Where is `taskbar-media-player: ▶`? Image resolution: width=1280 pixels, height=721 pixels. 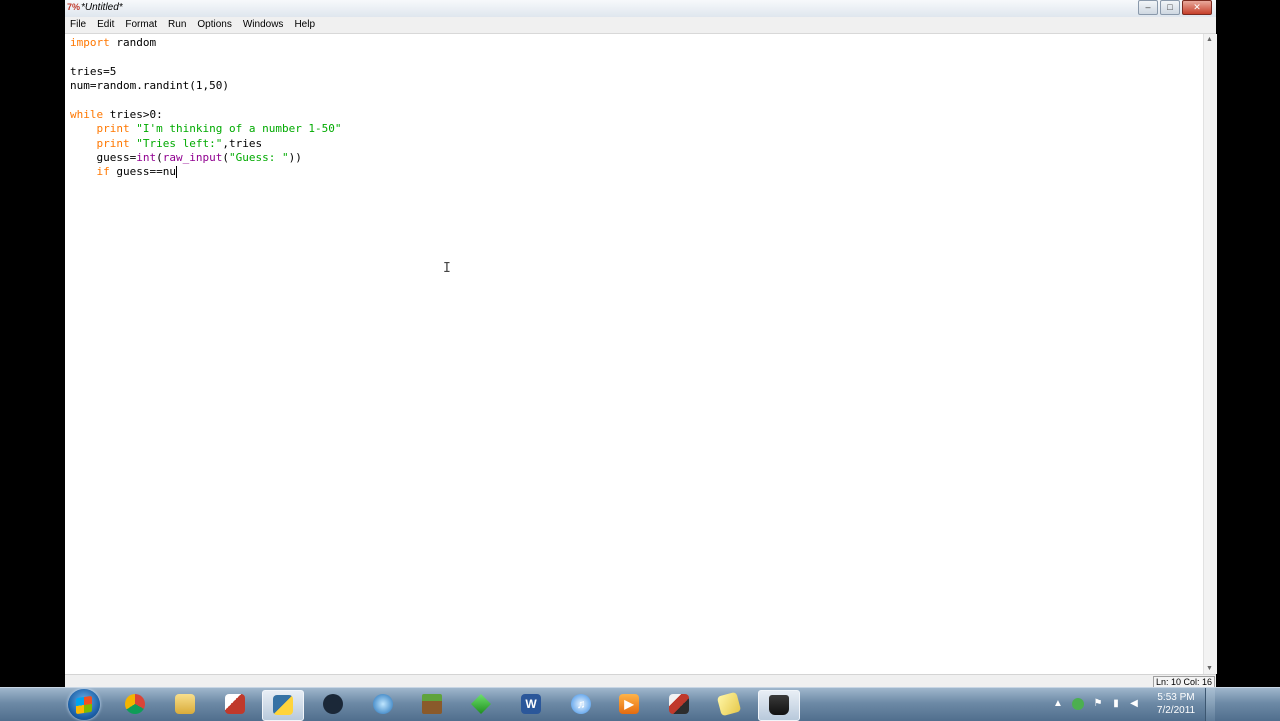
taskbar-media-player: ▶ is located at coordinates (629, 704).